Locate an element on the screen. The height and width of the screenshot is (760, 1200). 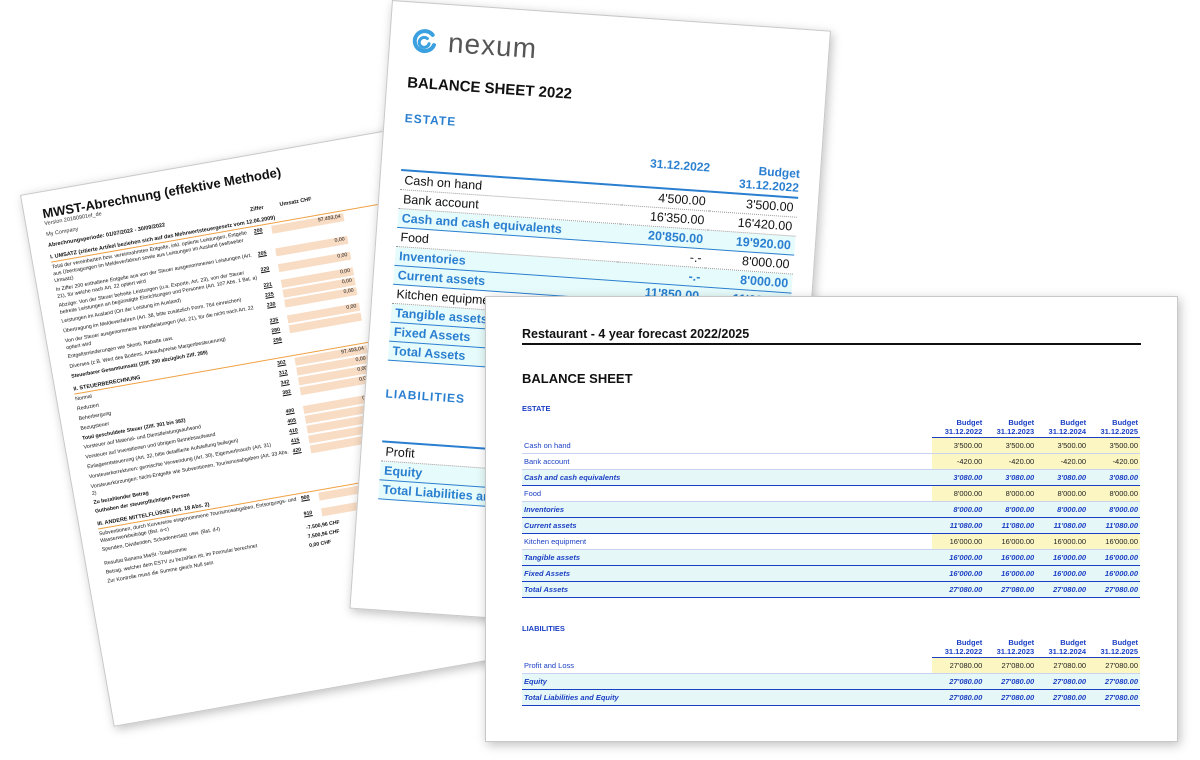
nexum-logo-text: nexum is located at coordinates (493, 46).